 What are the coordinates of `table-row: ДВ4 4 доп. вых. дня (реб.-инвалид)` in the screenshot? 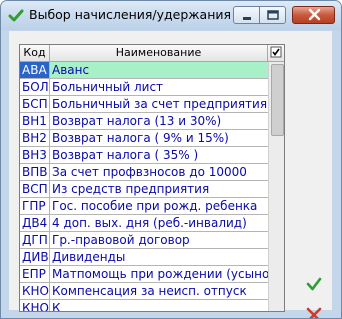 It's located at (144, 223).